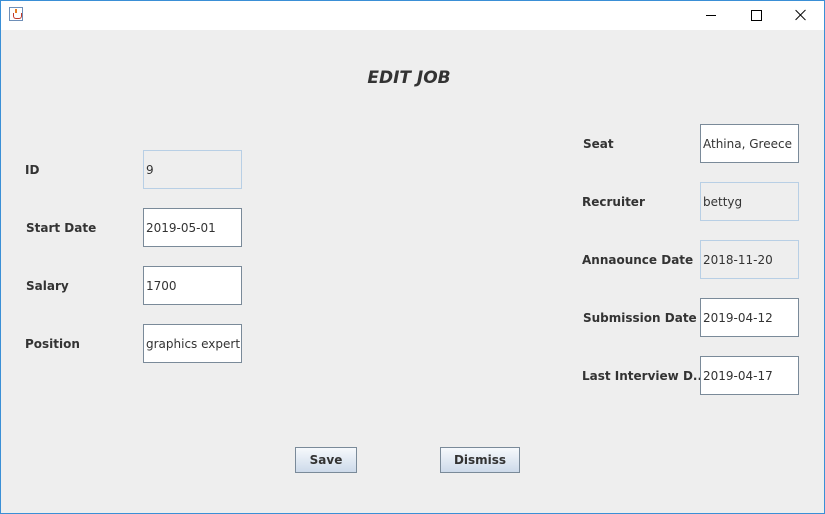 This screenshot has width=825, height=514. Describe the element at coordinates (192, 169) in the screenshot. I see `id-field` at that location.